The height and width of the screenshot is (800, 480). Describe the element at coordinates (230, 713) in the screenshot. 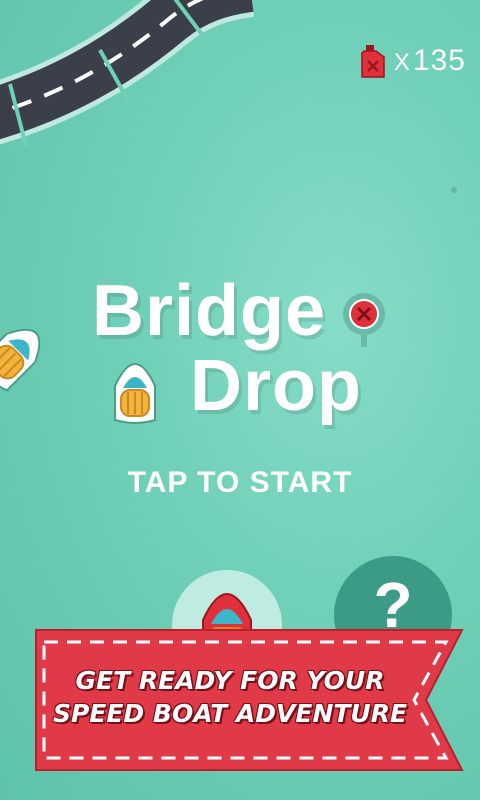

I see `promo-banner-line2: SPEED BOAT ADVENTURE` at that location.